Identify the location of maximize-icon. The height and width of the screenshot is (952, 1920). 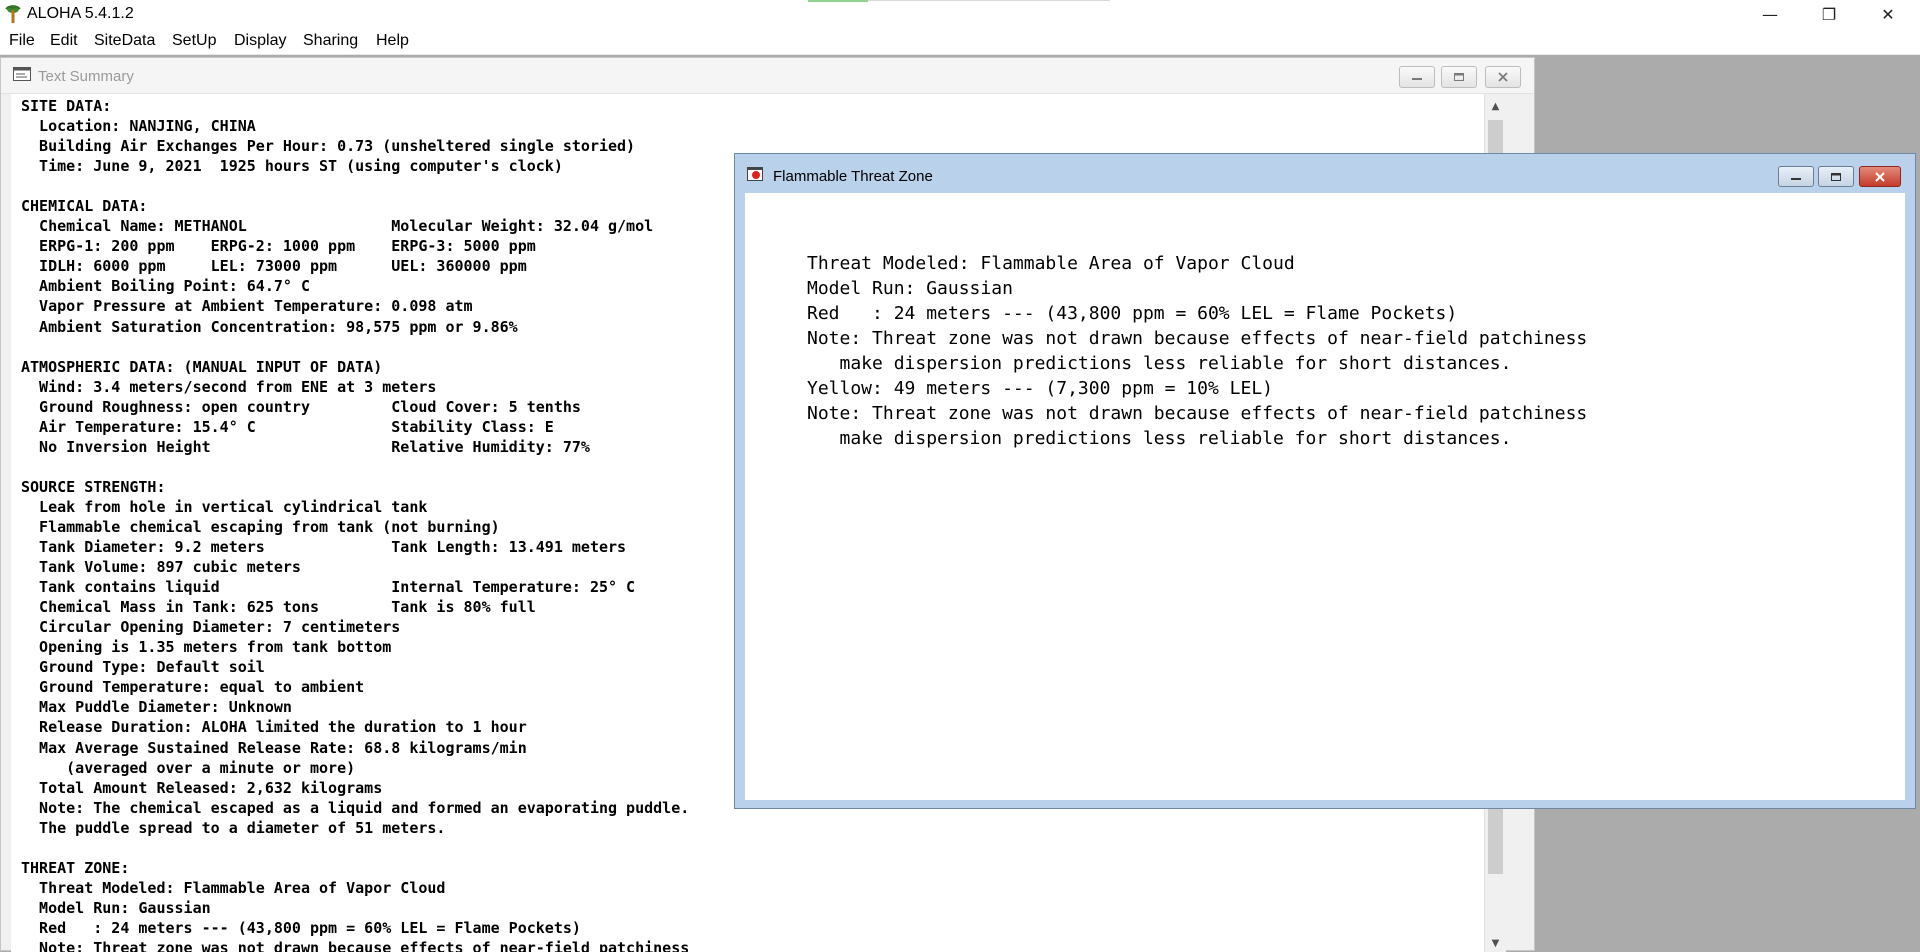
(1836, 176).